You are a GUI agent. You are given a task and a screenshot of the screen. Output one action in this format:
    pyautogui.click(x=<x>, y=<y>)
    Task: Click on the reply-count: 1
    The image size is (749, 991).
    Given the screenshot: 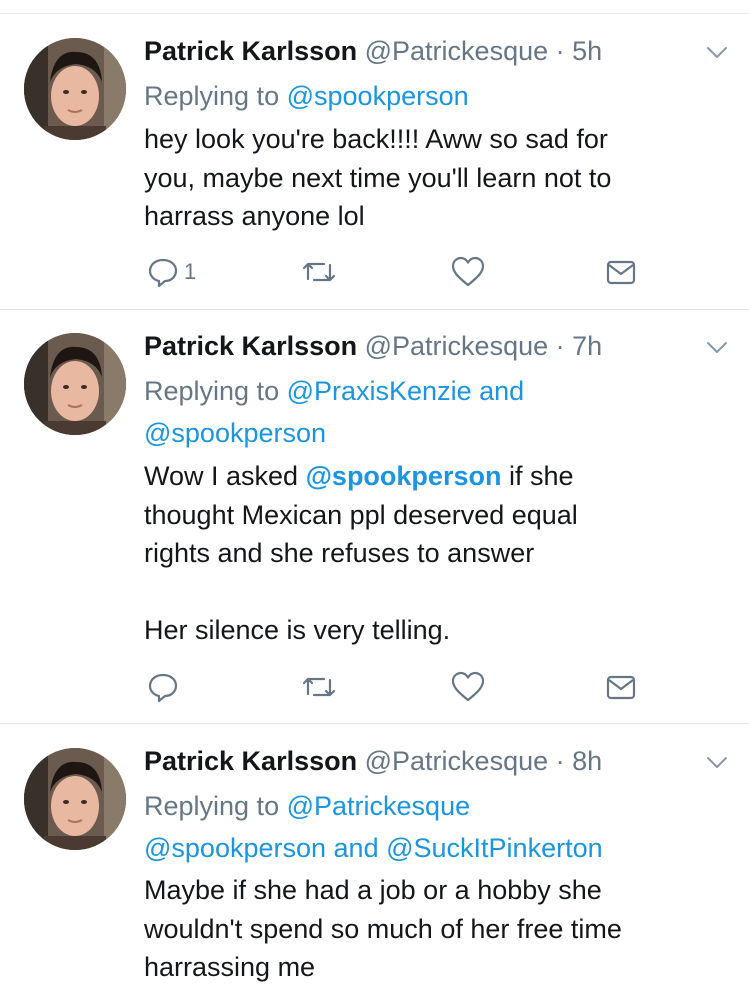 What is the action you would take?
    pyautogui.click(x=190, y=271)
    